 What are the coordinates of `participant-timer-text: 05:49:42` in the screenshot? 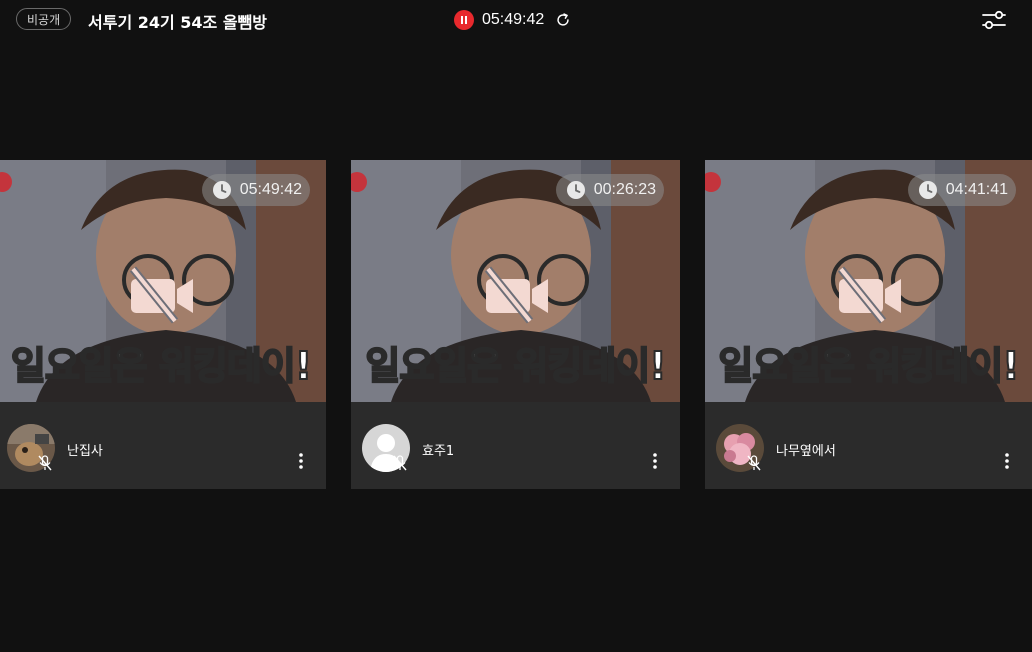 It's located at (270, 189).